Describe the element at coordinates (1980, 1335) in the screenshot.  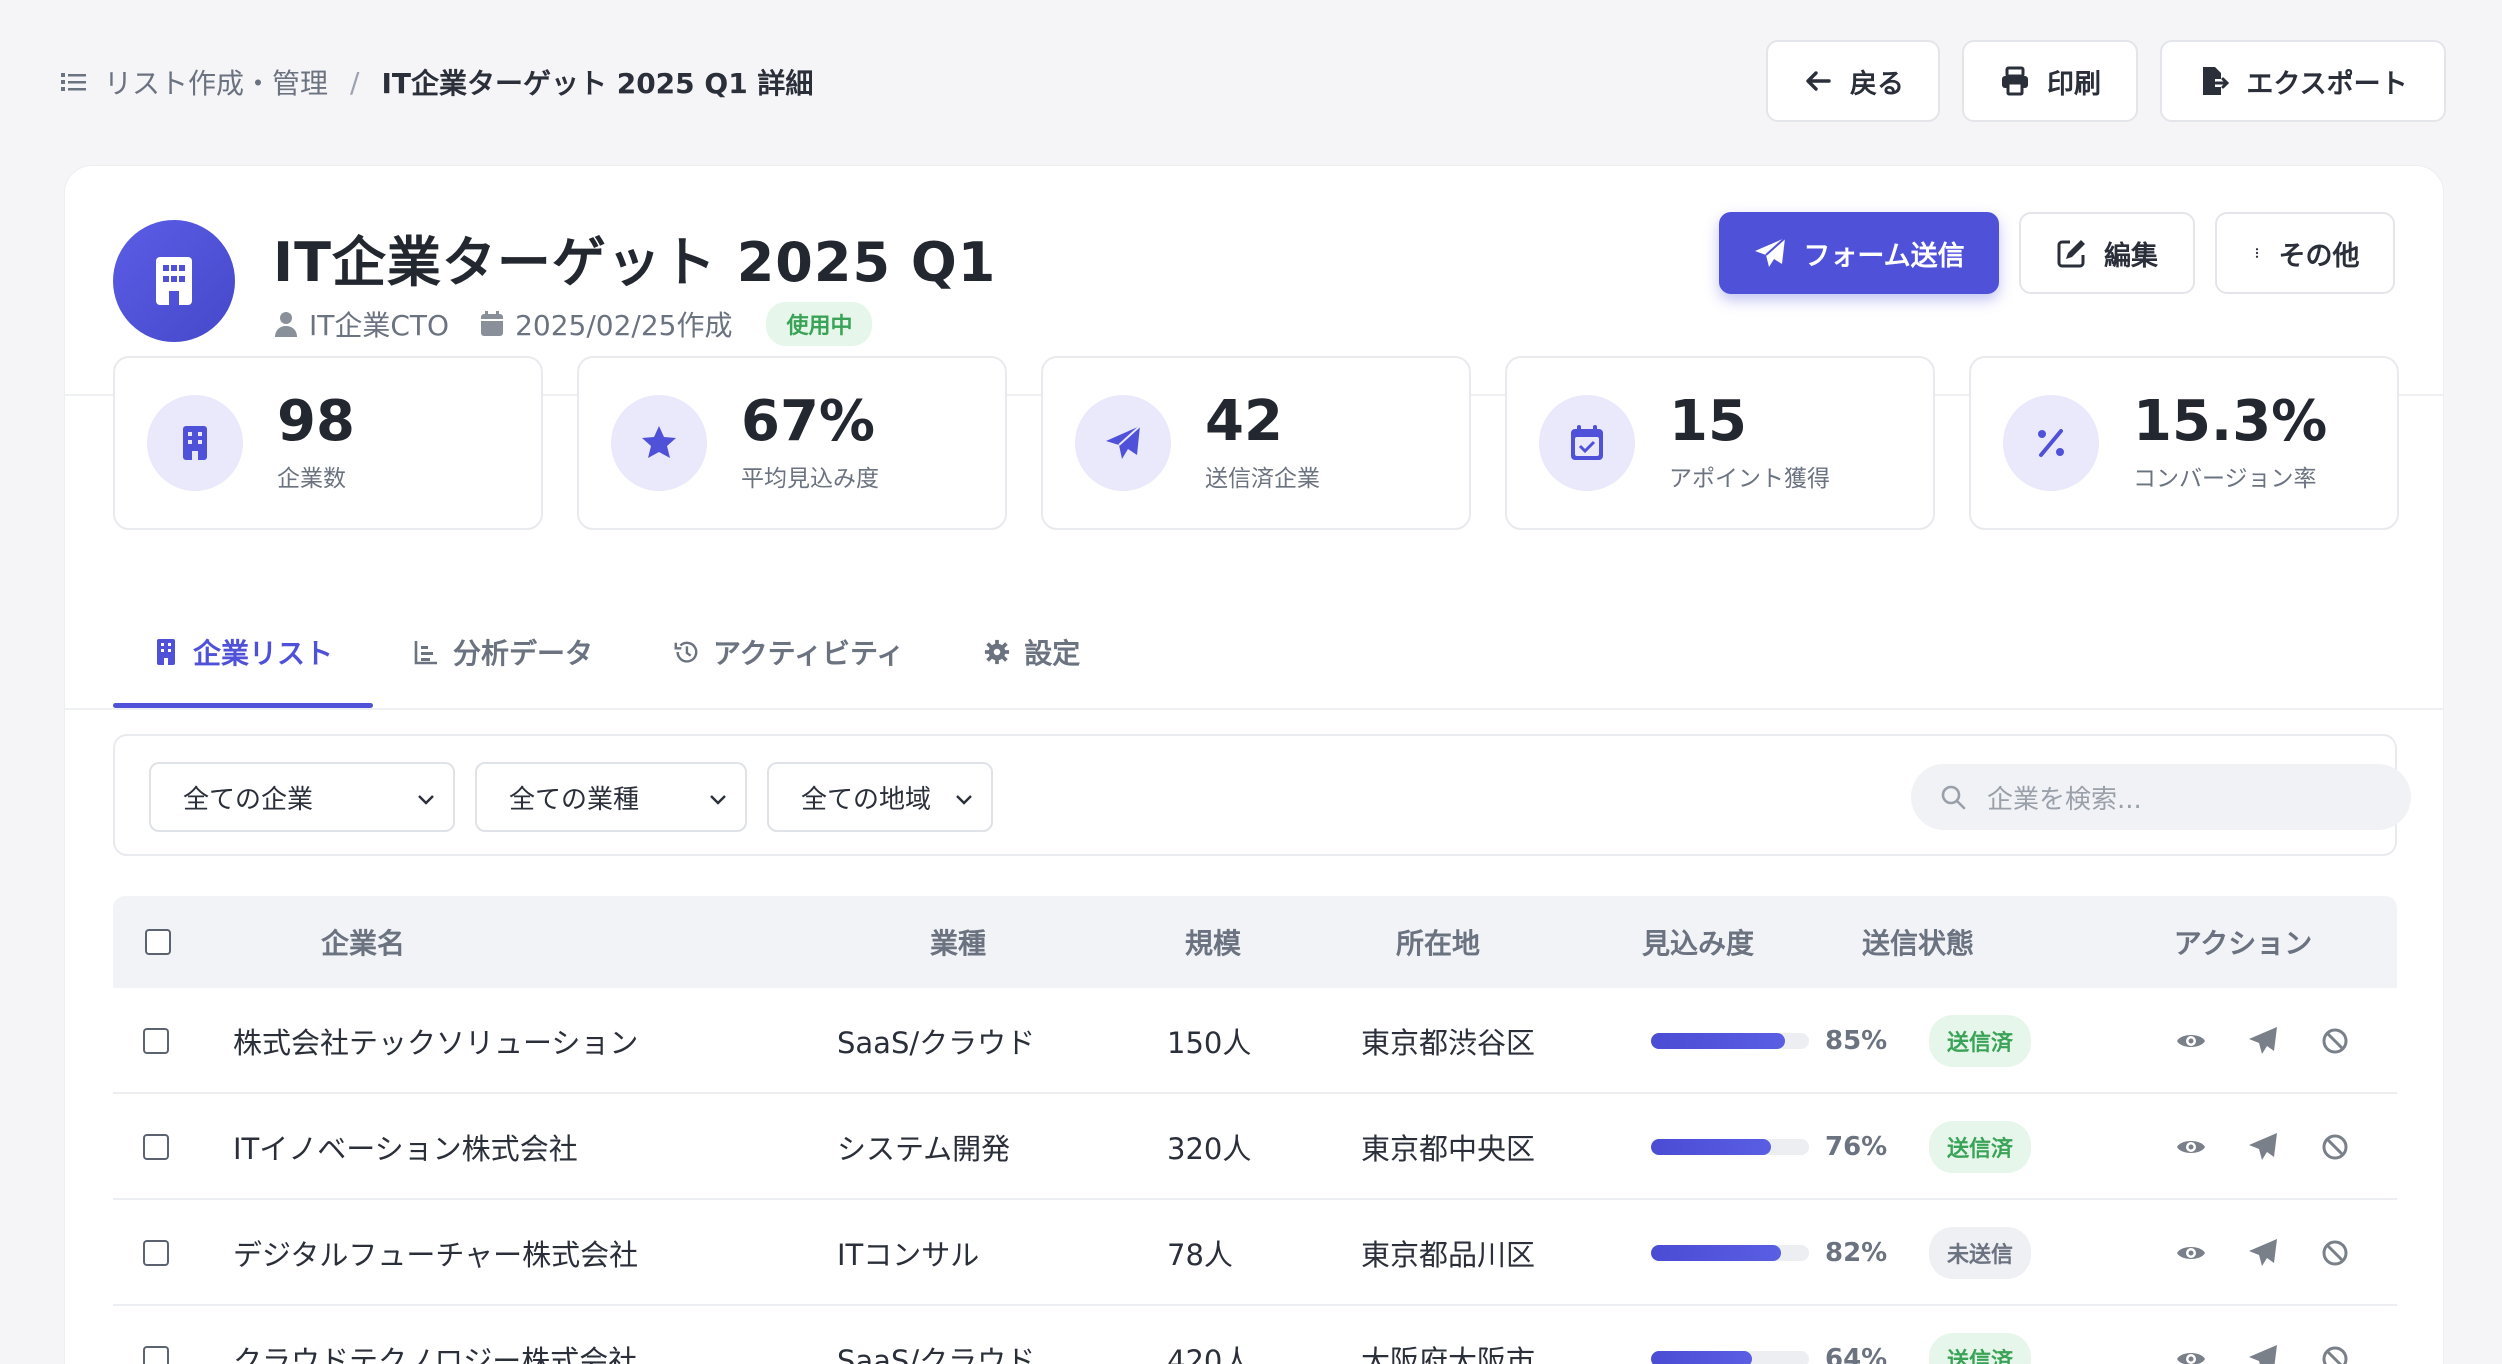
I see `status-cell: 送信済` at that location.